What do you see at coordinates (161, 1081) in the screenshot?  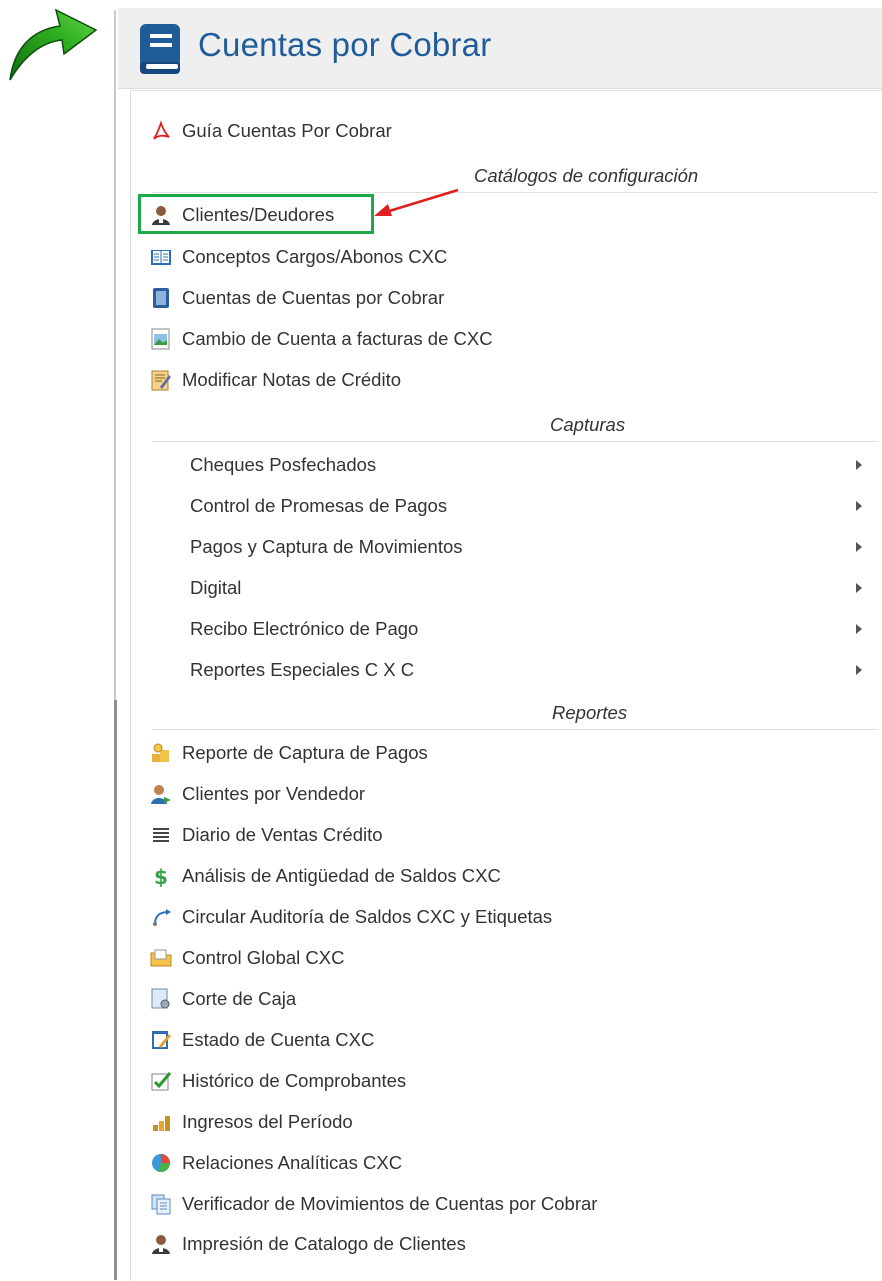 I see `checkbox-icon` at bounding box center [161, 1081].